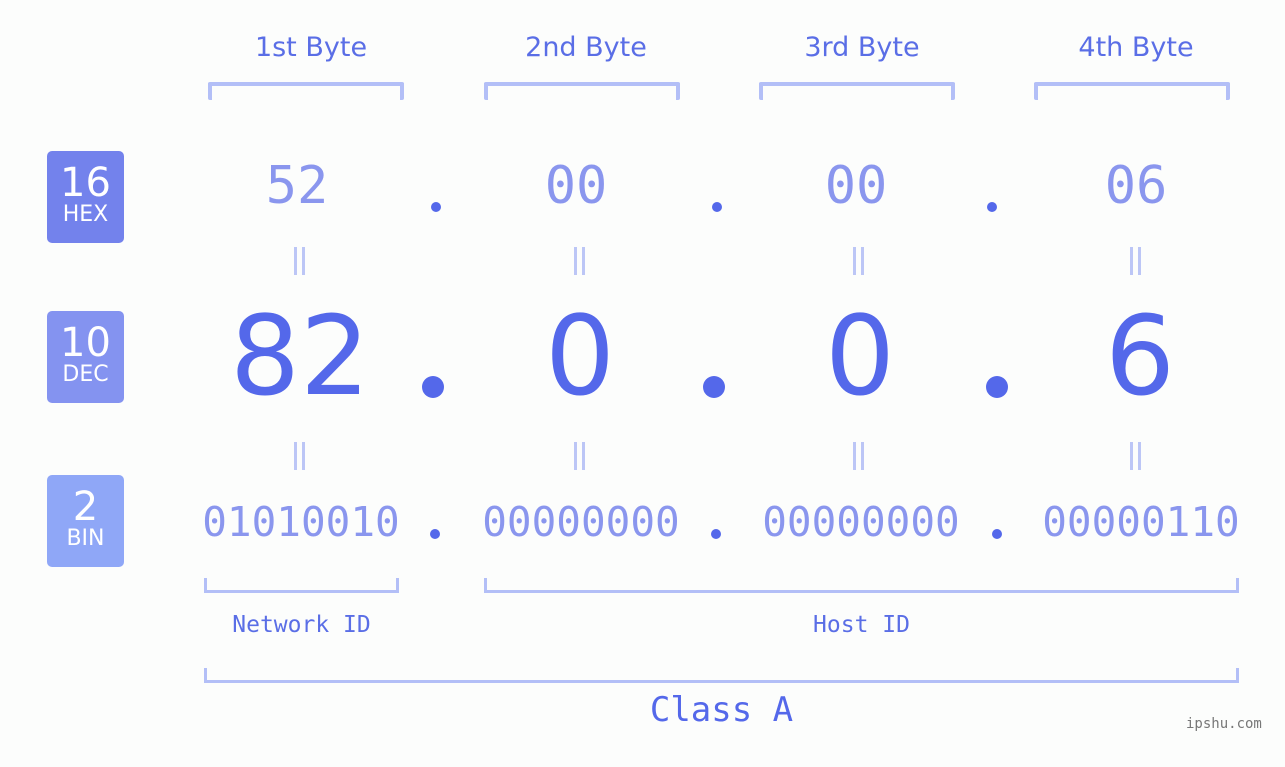 The height and width of the screenshot is (767, 1285). What do you see at coordinates (301, 585) in the screenshot?
I see `network-id-bracket` at bounding box center [301, 585].